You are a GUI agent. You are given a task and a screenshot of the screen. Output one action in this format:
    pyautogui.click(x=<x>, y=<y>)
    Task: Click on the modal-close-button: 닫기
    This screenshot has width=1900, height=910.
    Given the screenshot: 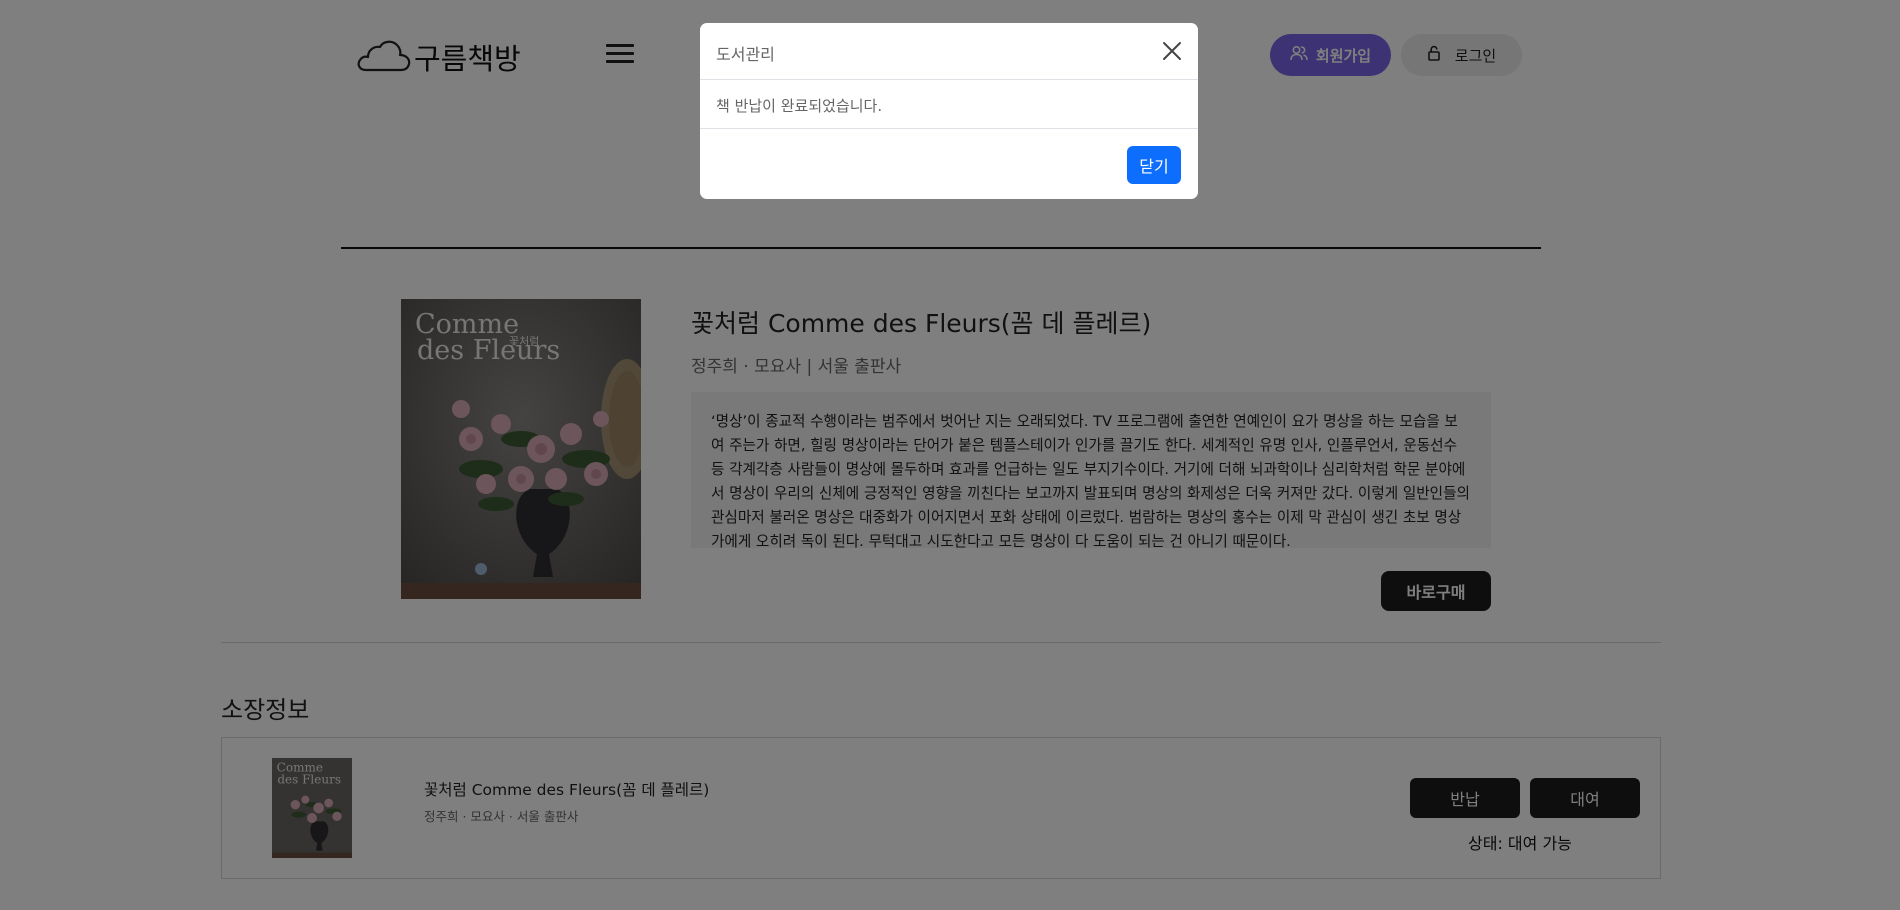 What is the action you would take?
    pyautogui.click(x=1154, y=165)
    